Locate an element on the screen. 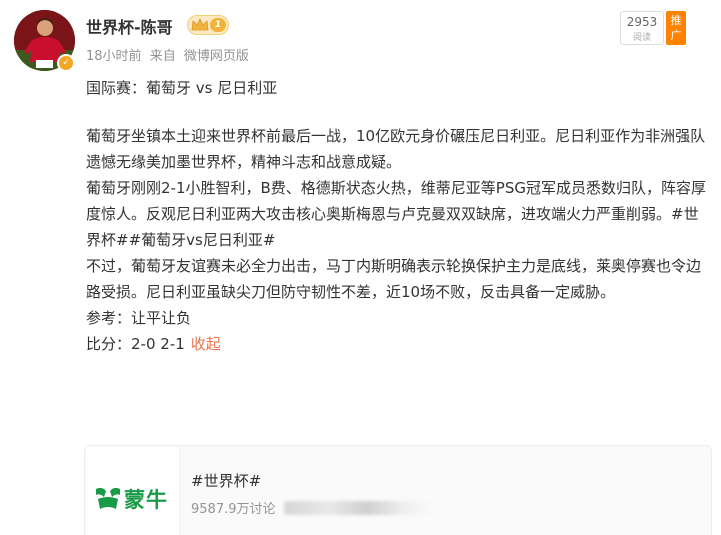 This screenshot has width=721, height=535. topic-card: 蒙牛 #世界杯# 9587.9万讨论 is located at coordinates (398, 490).